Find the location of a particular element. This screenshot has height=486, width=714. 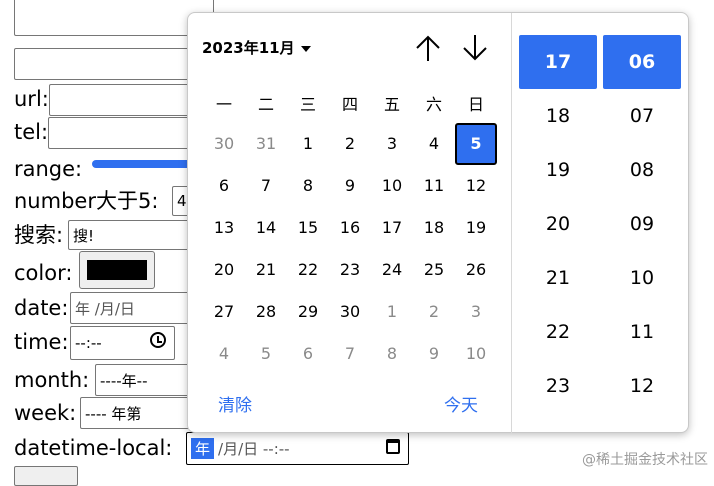

date-label: date: is located at coordinates (41, 308).